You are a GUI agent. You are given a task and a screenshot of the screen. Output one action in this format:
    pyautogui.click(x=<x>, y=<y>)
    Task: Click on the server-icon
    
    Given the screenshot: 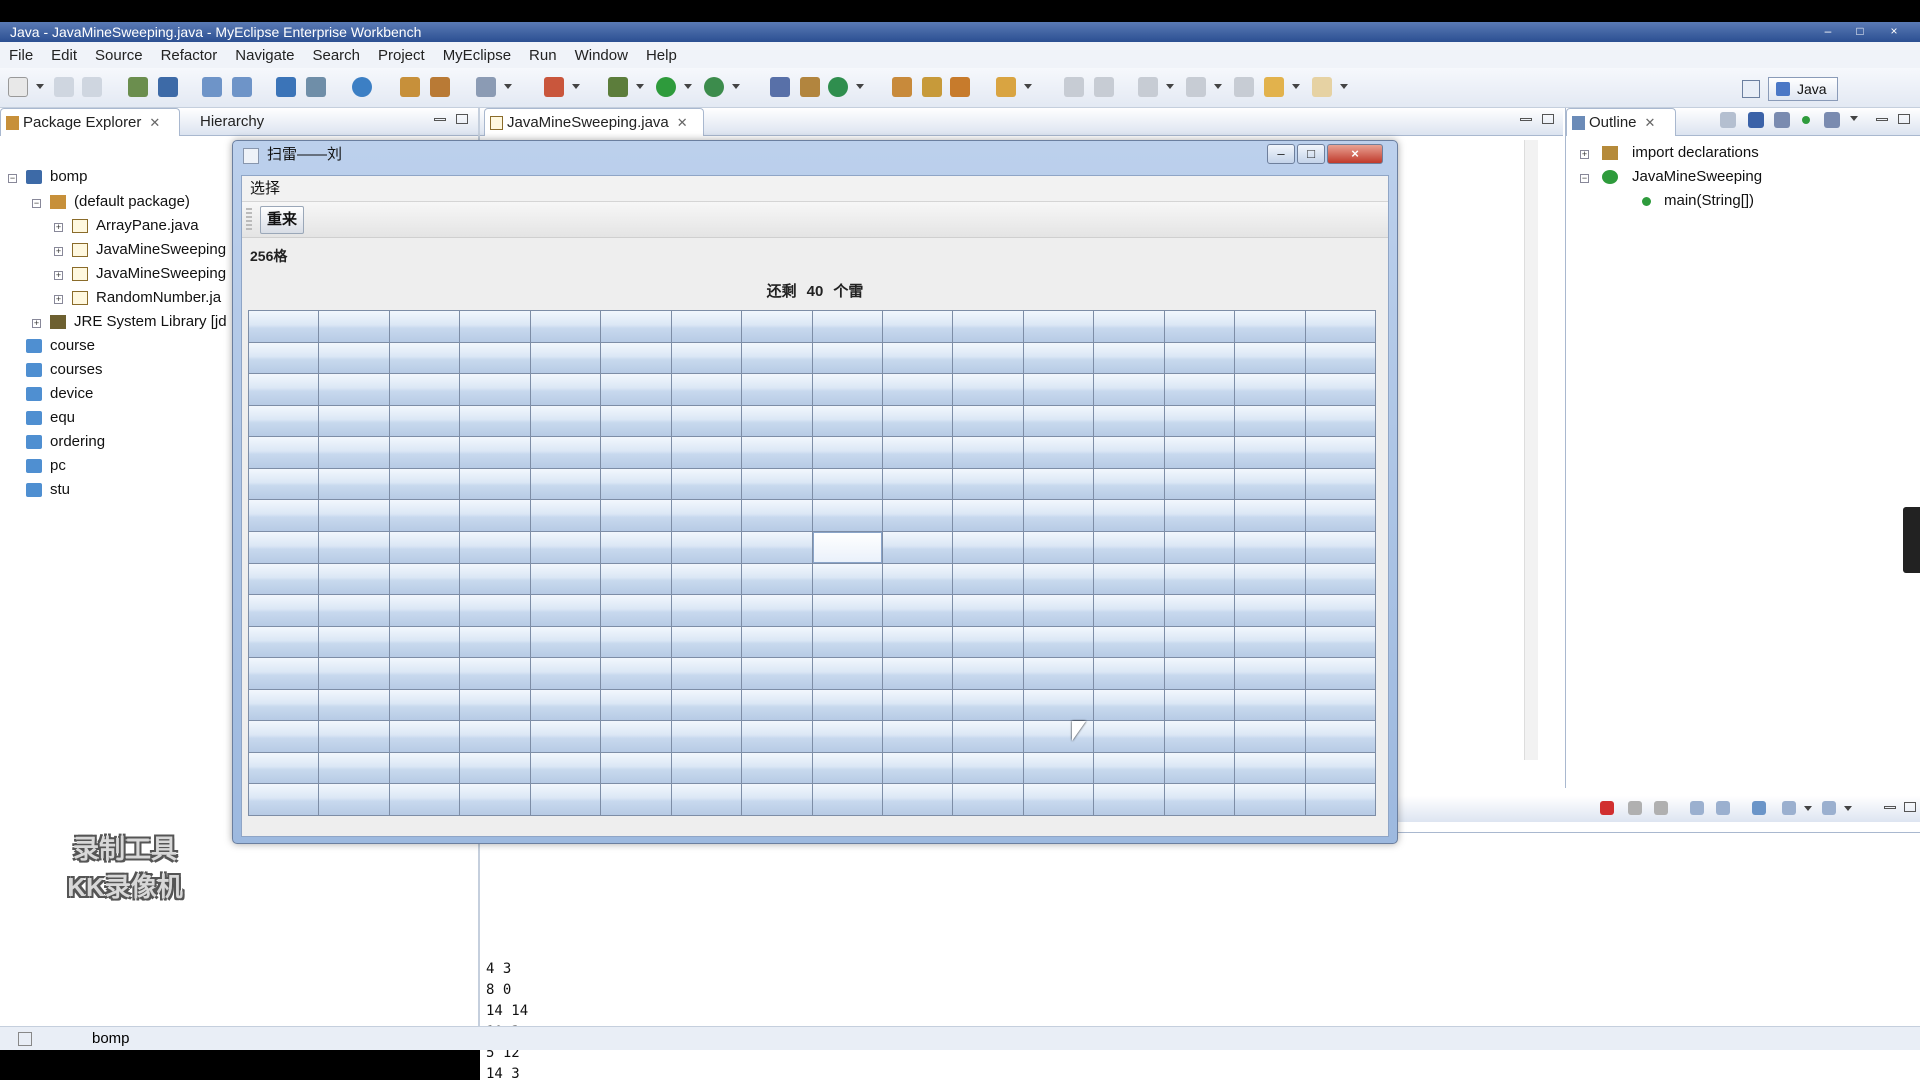 What is the action you would take?
    pyautogui.click(x=242, y=87)
    